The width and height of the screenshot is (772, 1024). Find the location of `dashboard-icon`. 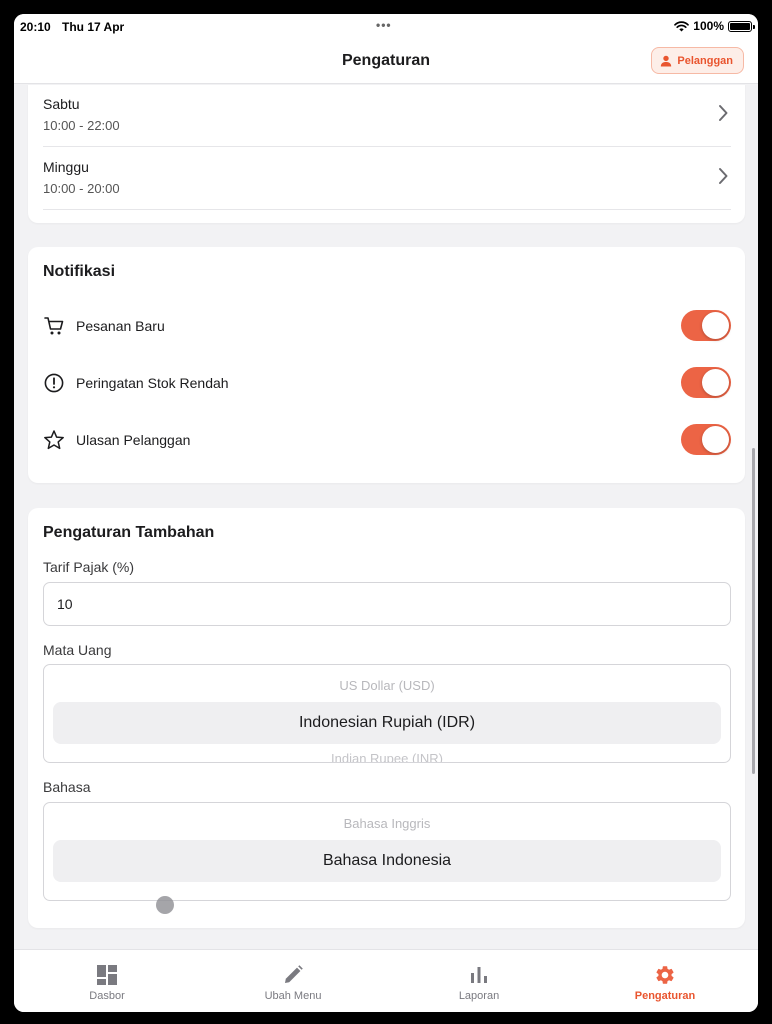

dashboard-icon is located at coordinates (107, 975).